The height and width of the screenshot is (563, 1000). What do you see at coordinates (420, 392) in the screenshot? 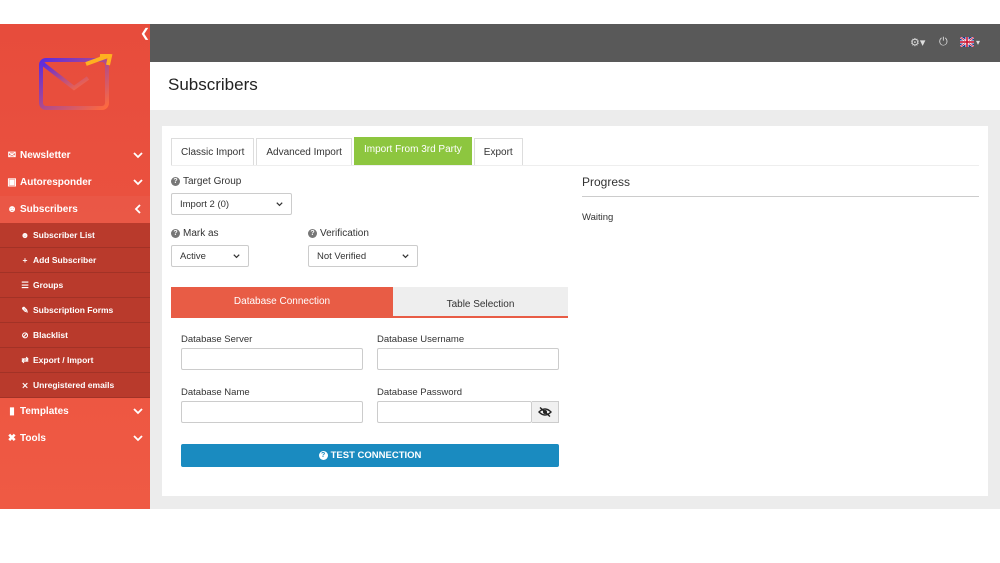
I see `database-password-label: Database Password` at bounding box center [420, 392].